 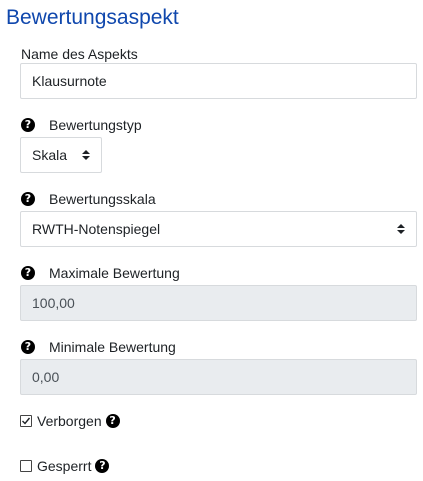 I want to click on max-label-row: ? Maximale Bewertung, so click(x=100, y=273).